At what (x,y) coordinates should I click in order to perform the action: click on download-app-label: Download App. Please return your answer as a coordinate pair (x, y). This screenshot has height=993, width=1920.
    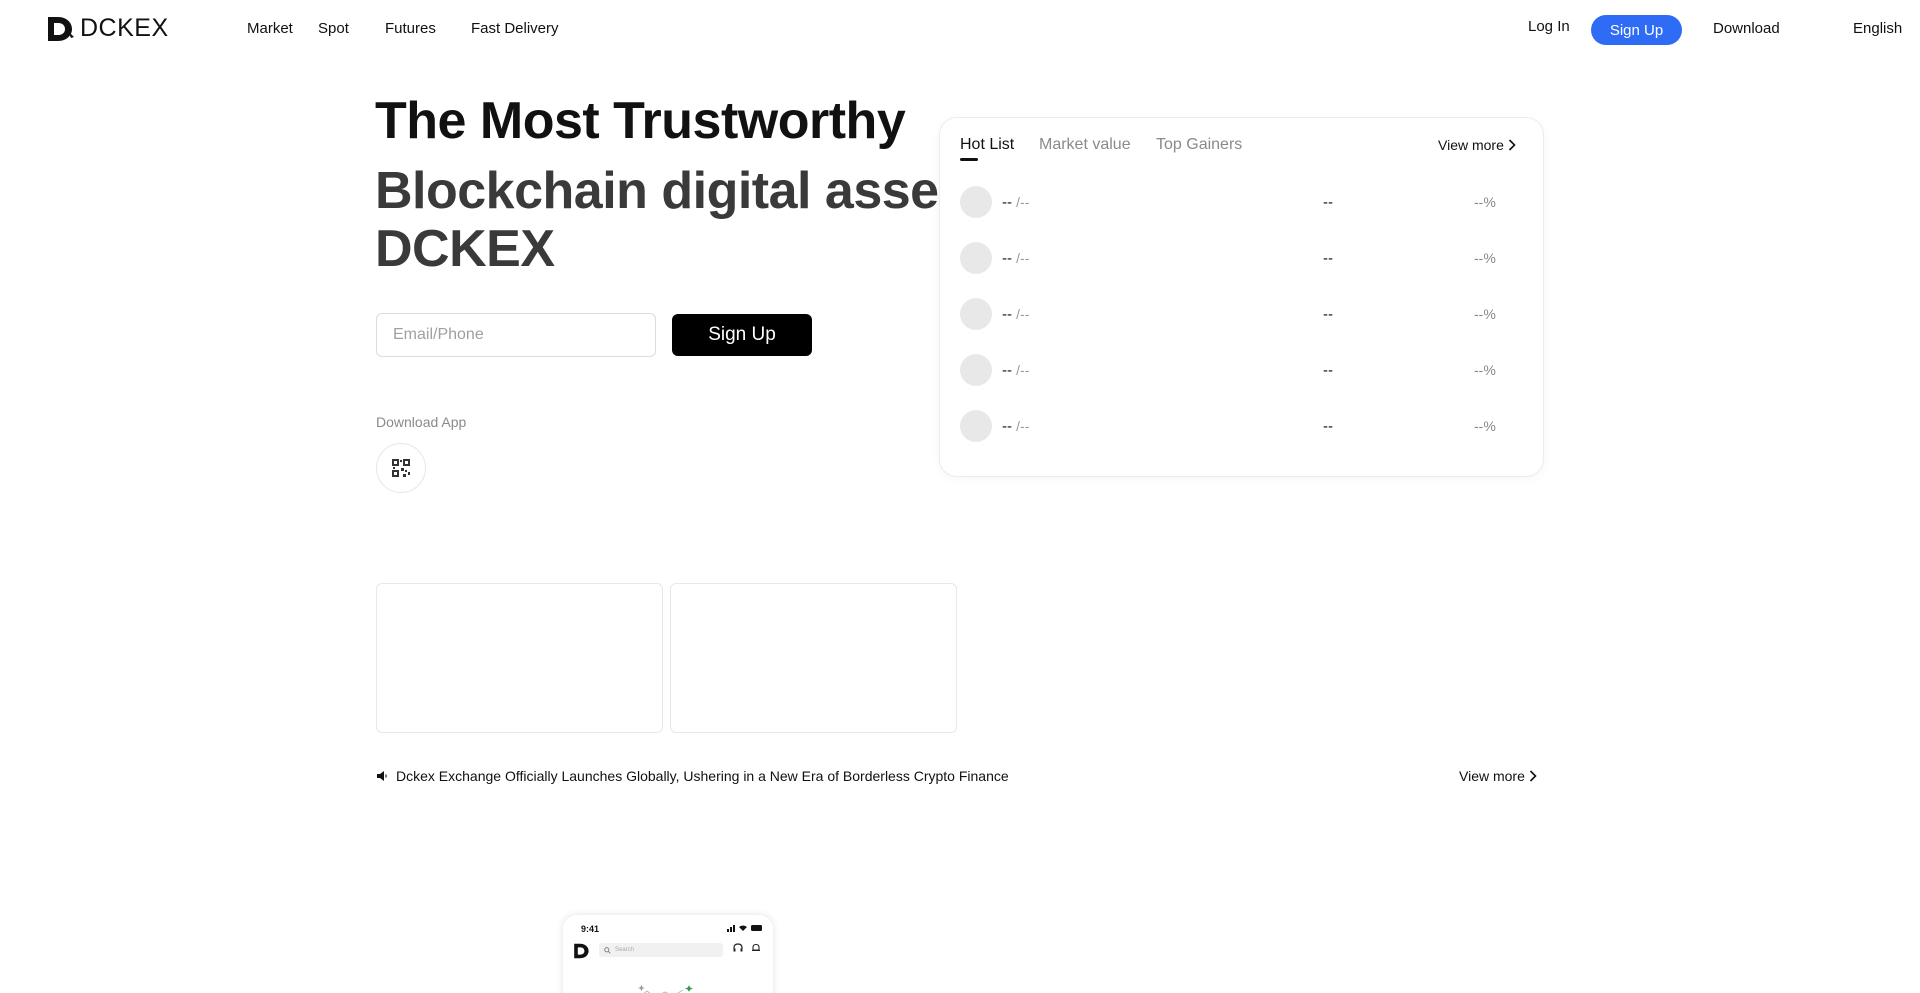
    Looking at the image, I should click on (421, 422).